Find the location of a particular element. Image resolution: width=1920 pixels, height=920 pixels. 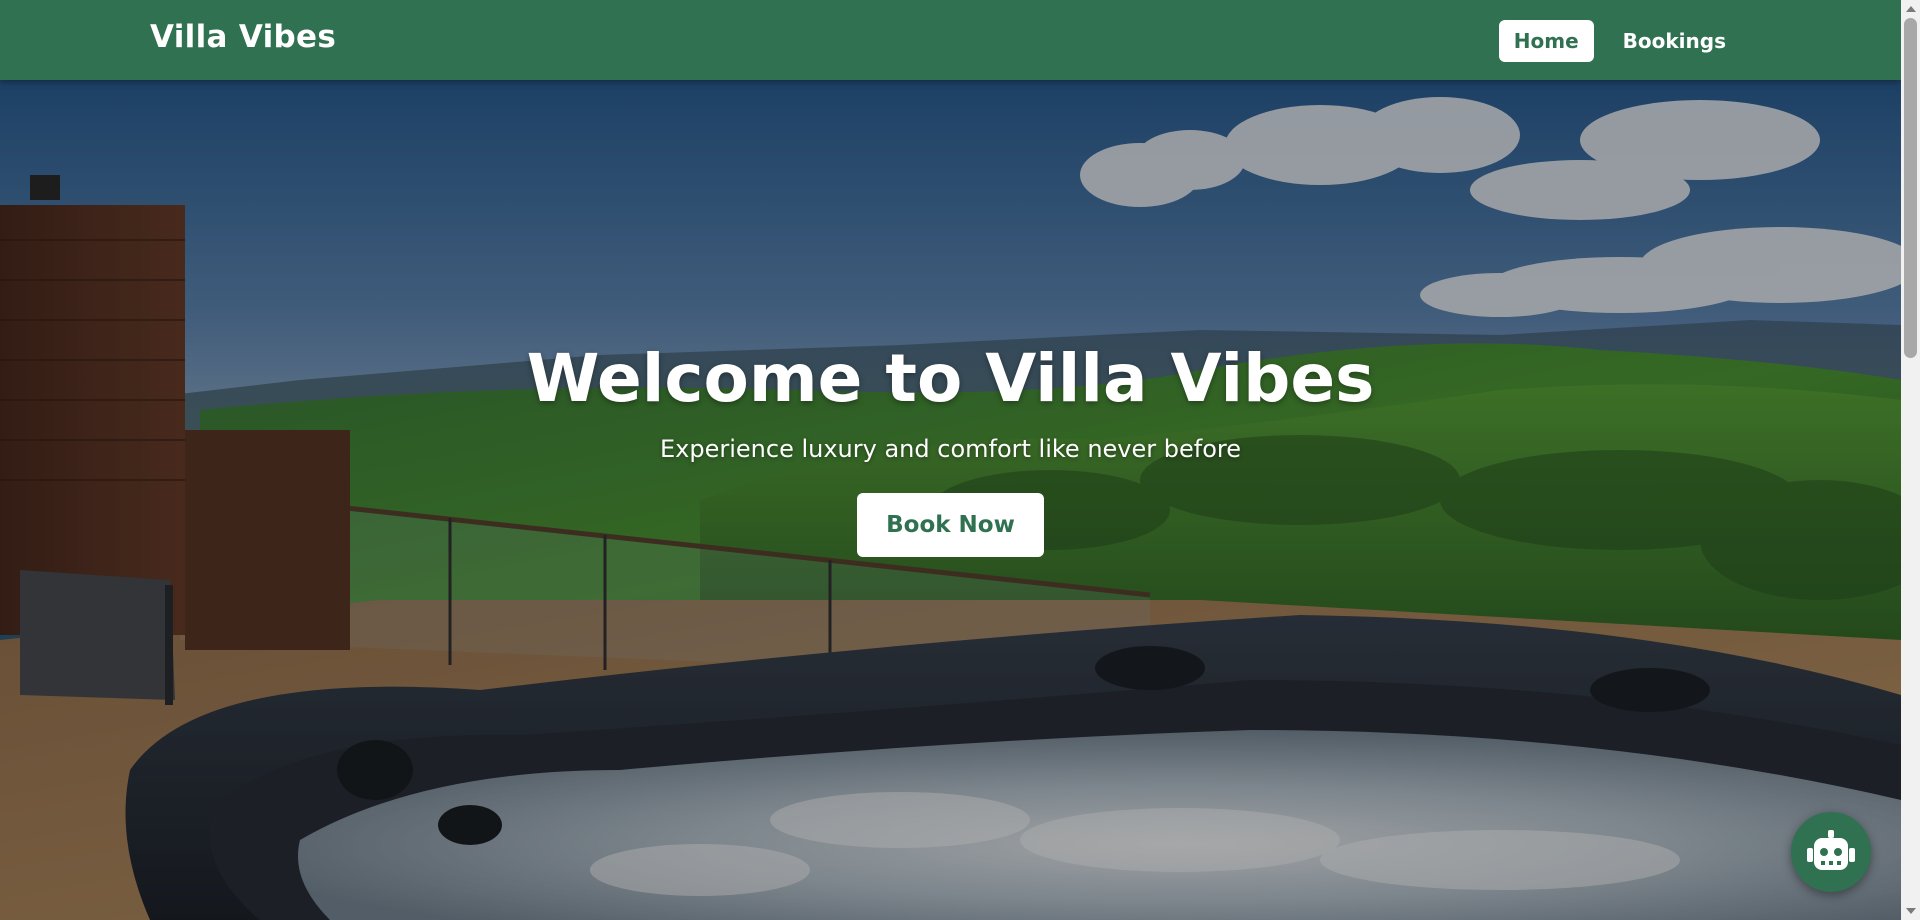

brand-logo: Villa Vibes is located at coordinates (243, 37).